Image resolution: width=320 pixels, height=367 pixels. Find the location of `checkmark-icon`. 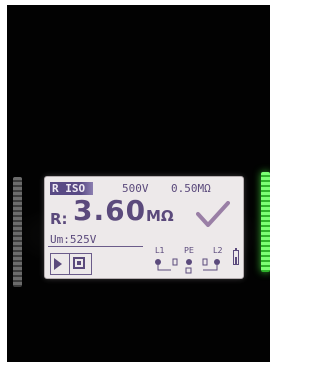

checkmark-icon is located at coordinates (213, 214).